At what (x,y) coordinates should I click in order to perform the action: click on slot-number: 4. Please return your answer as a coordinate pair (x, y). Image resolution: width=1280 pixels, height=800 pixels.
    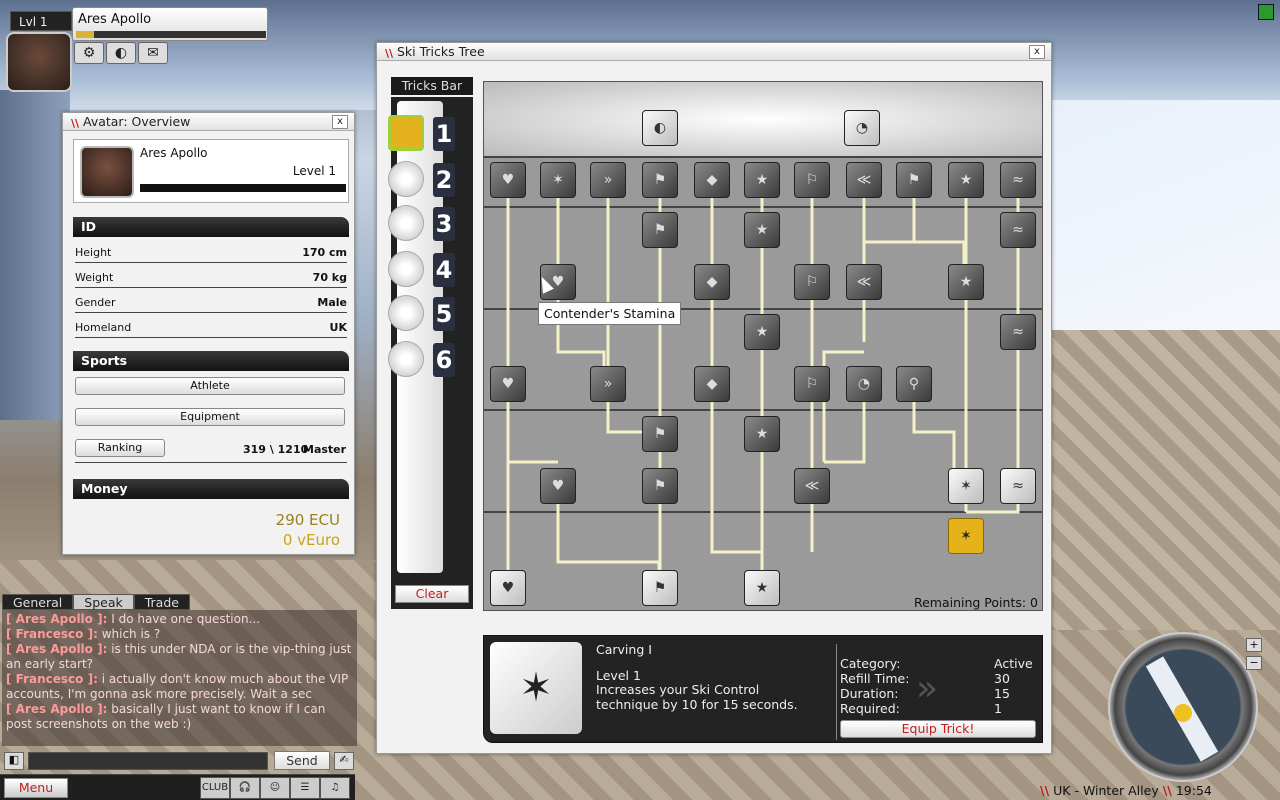
    Looking at the image, I should click on (444, 270).